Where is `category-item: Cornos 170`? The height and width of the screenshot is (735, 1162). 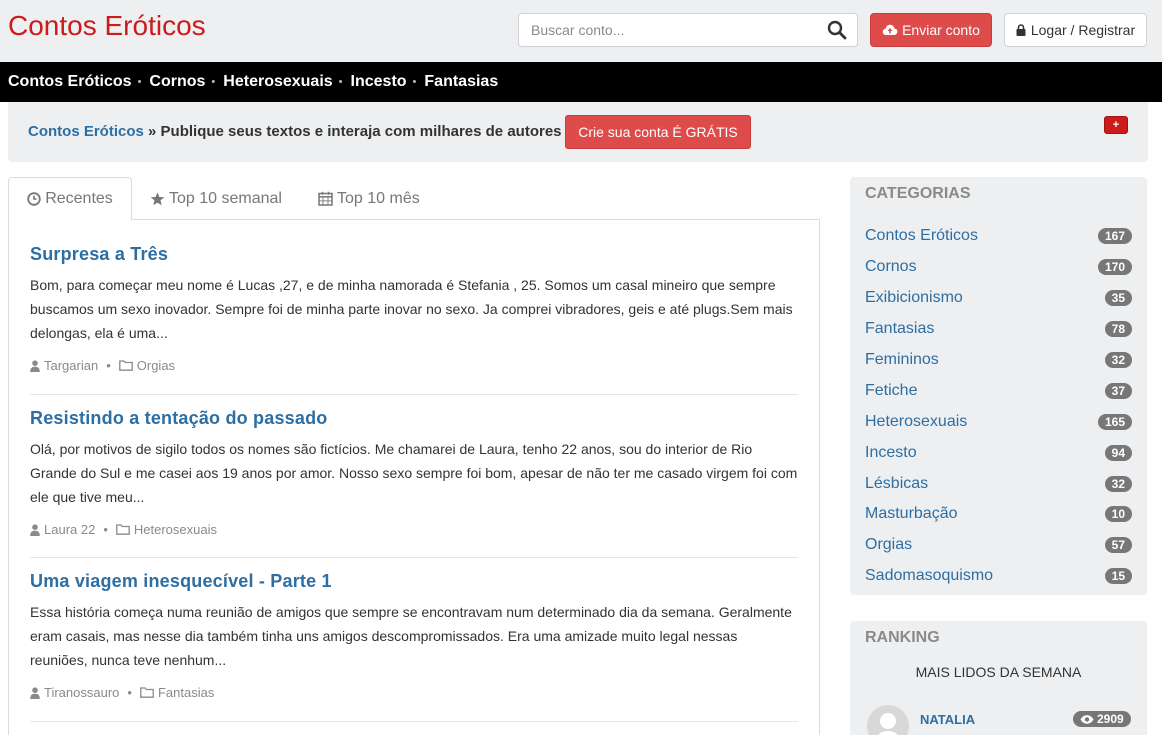 category-item: Cornos 170 is located at coordinates (998, 267).